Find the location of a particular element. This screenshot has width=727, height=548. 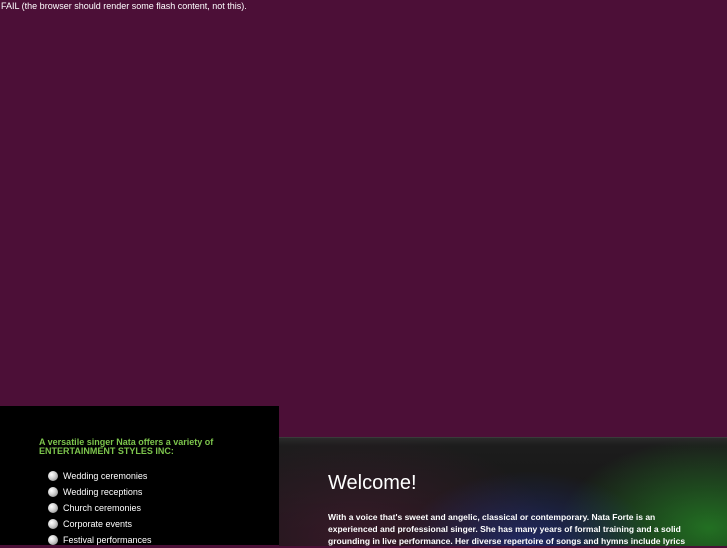

service-label: Wedding receptions is located at coordinates (103, 492).